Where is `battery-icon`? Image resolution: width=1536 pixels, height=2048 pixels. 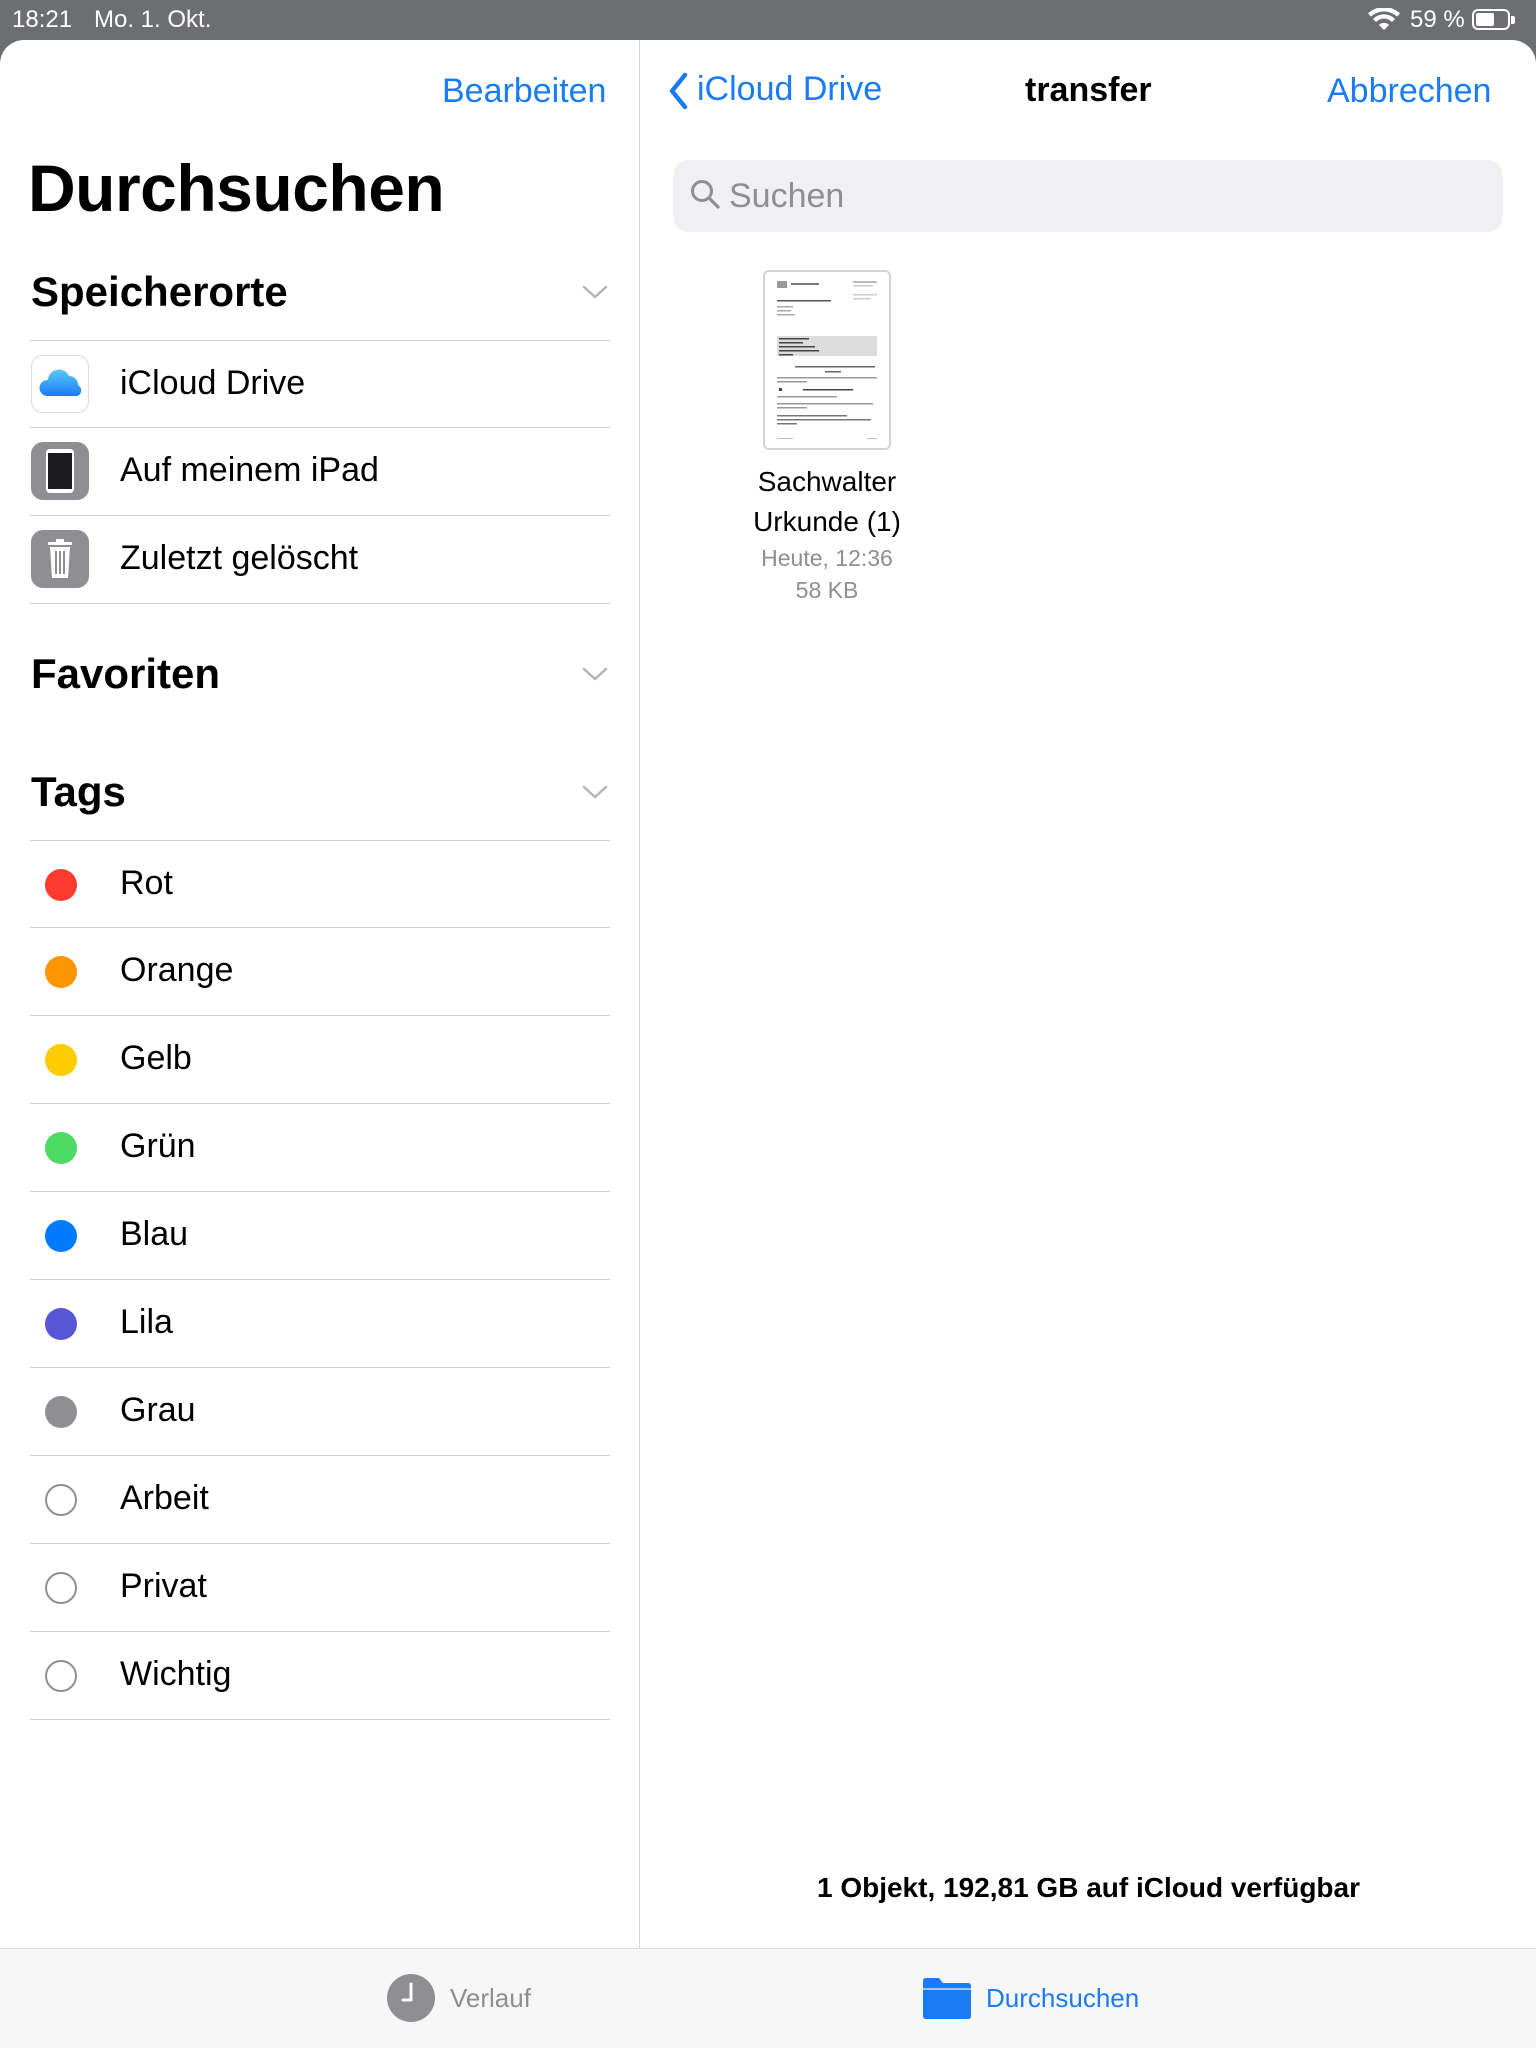 battery-icon is located at coordinates (1493, 19).